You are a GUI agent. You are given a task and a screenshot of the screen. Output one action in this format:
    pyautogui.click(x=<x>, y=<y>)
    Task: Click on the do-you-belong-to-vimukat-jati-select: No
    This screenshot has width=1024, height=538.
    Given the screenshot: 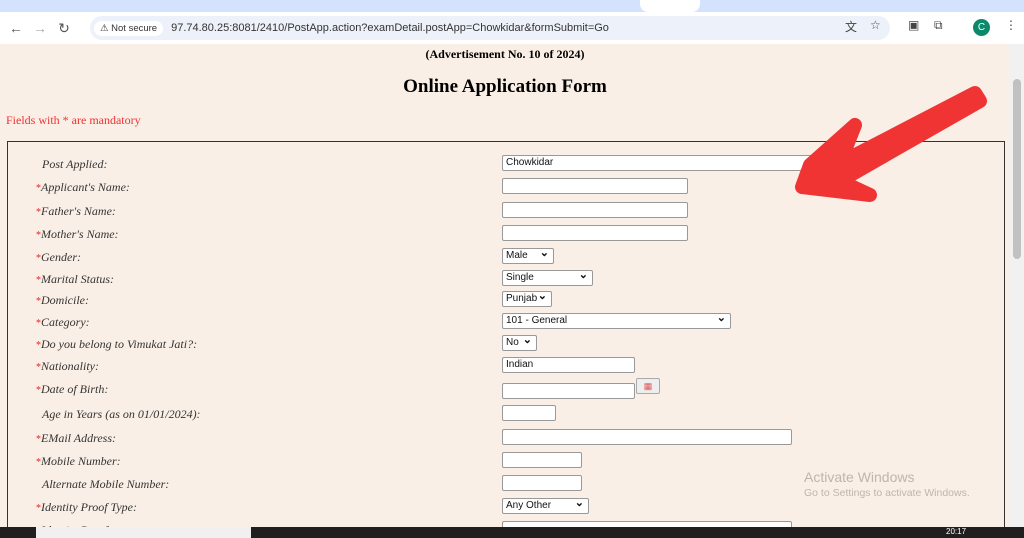 What is the action you would take?
    pyautogui.click(x=519, y=342)
    